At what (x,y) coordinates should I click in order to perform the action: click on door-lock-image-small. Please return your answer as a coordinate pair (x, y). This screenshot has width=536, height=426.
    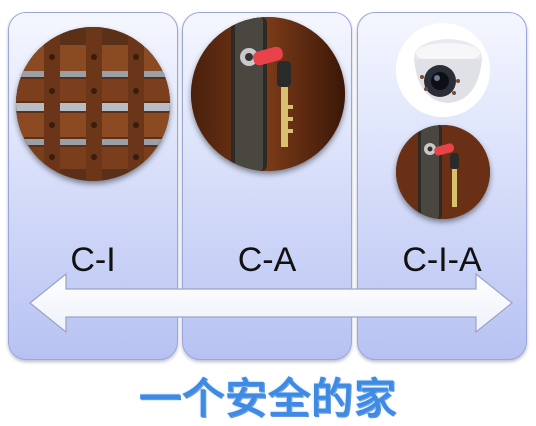
    Looking at the image, I should click on (443, 172).